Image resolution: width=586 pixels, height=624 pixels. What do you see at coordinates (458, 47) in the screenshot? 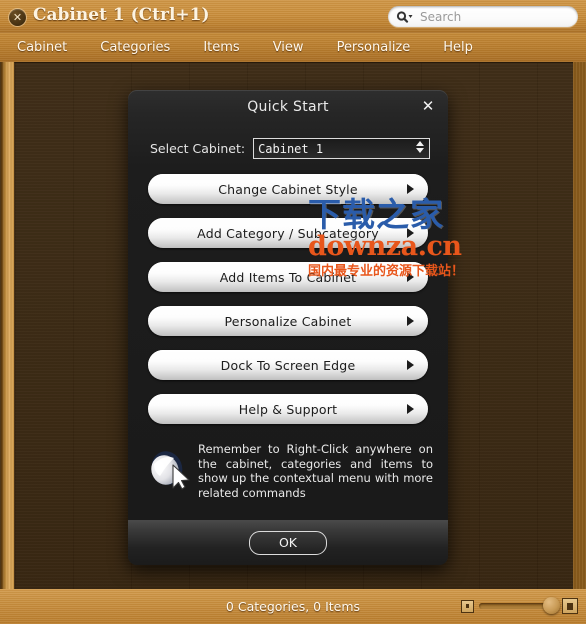
I see `menu-item-help: Help` at bounding box center [458, 47].